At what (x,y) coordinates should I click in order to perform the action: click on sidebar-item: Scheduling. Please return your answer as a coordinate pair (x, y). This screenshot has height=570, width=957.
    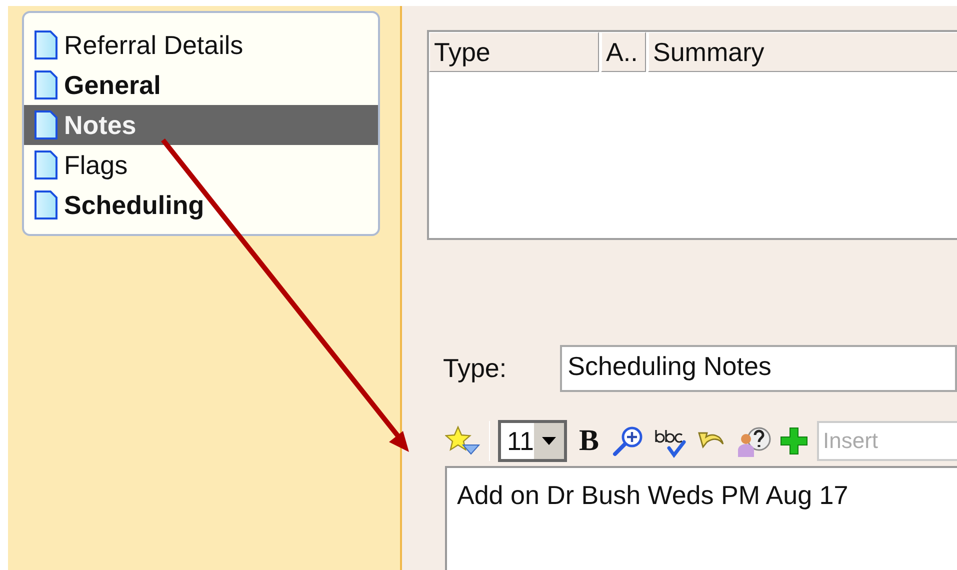
    Looking at the image, I should click on (201, 205).